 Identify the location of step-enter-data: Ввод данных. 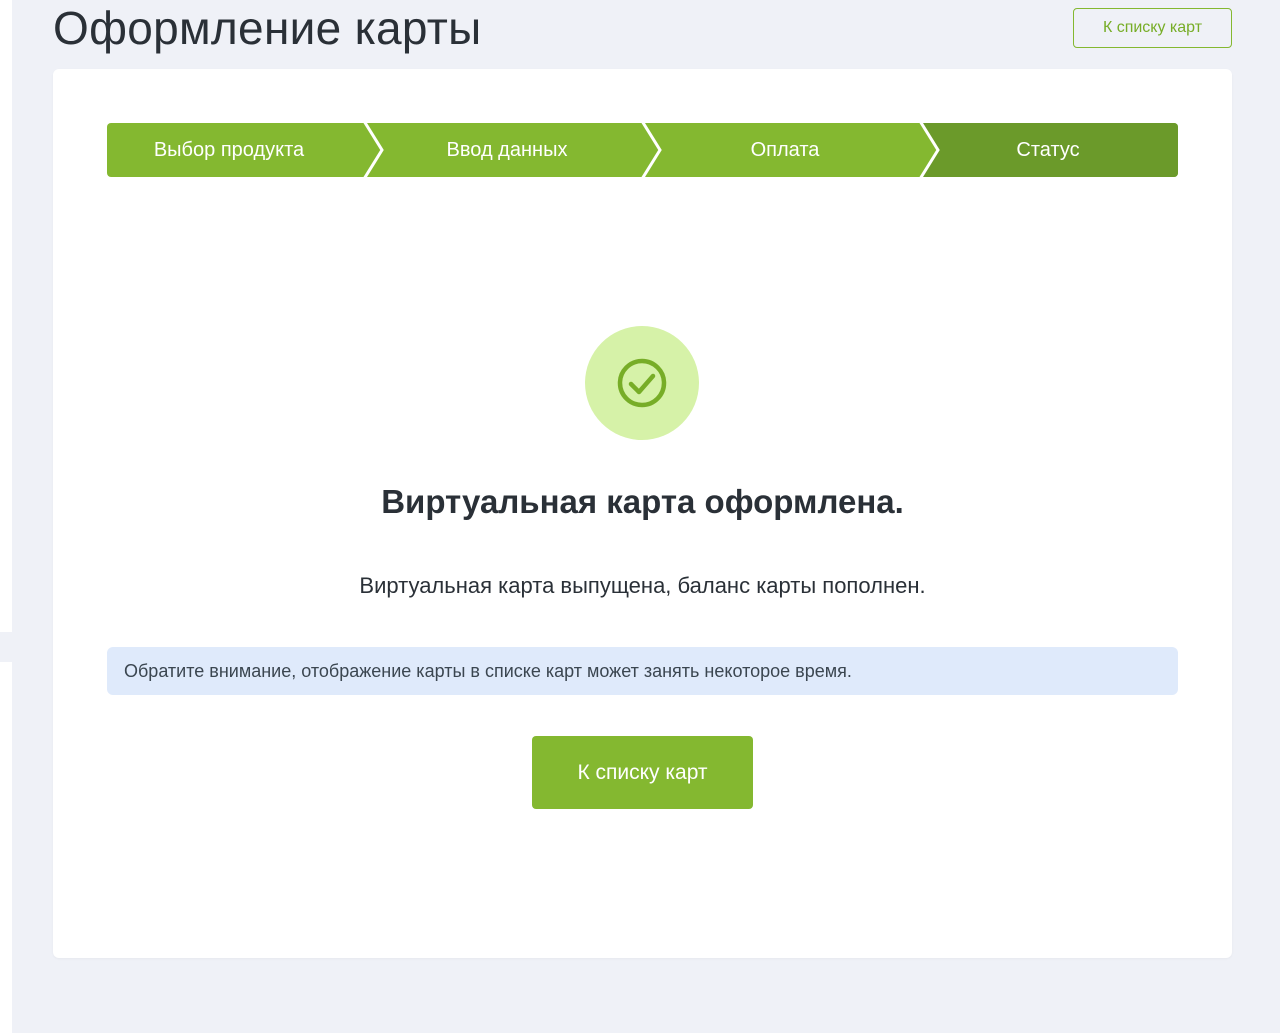
(507, 150).